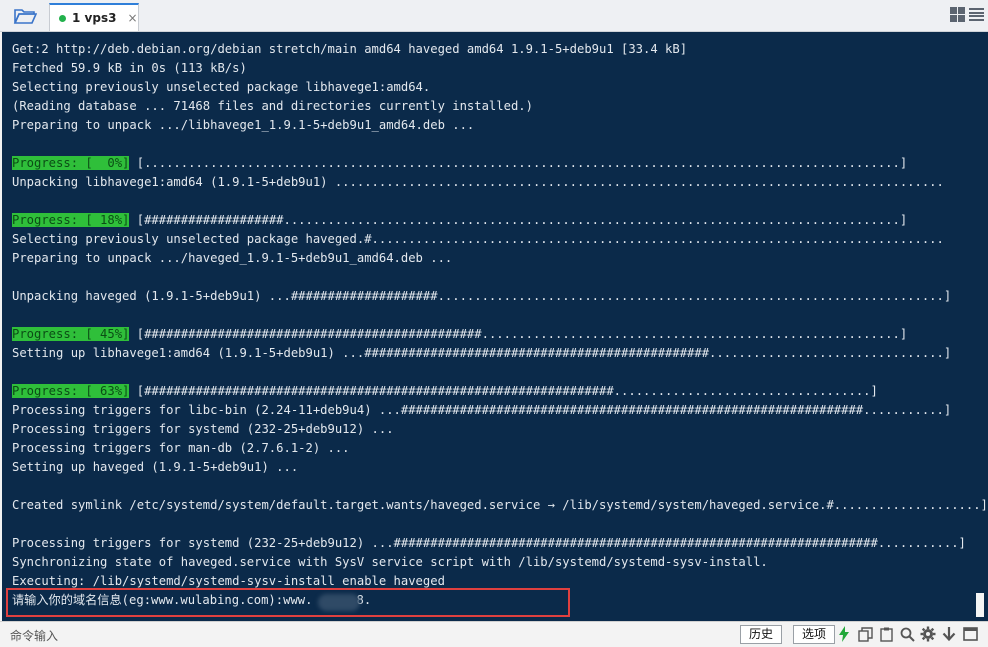 The image size is (988, 647). What do you see at coordinates (494, 16) in the screenshot?
I see `tab-bar: 1 vps3 ×` at bounding box center [494, 16].